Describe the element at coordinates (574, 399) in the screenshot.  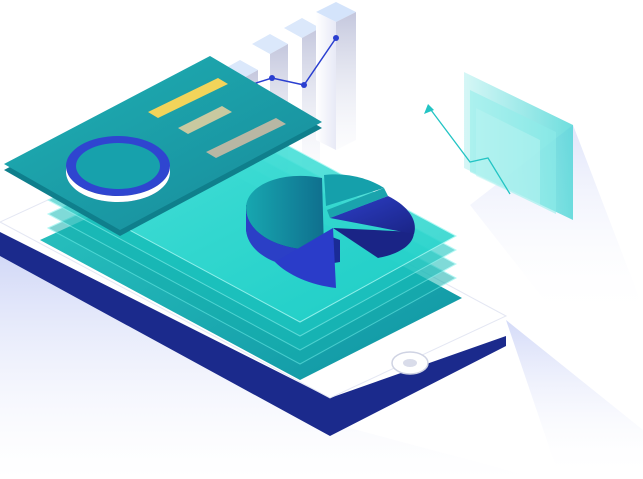
I see `light-beam-right` at that location.